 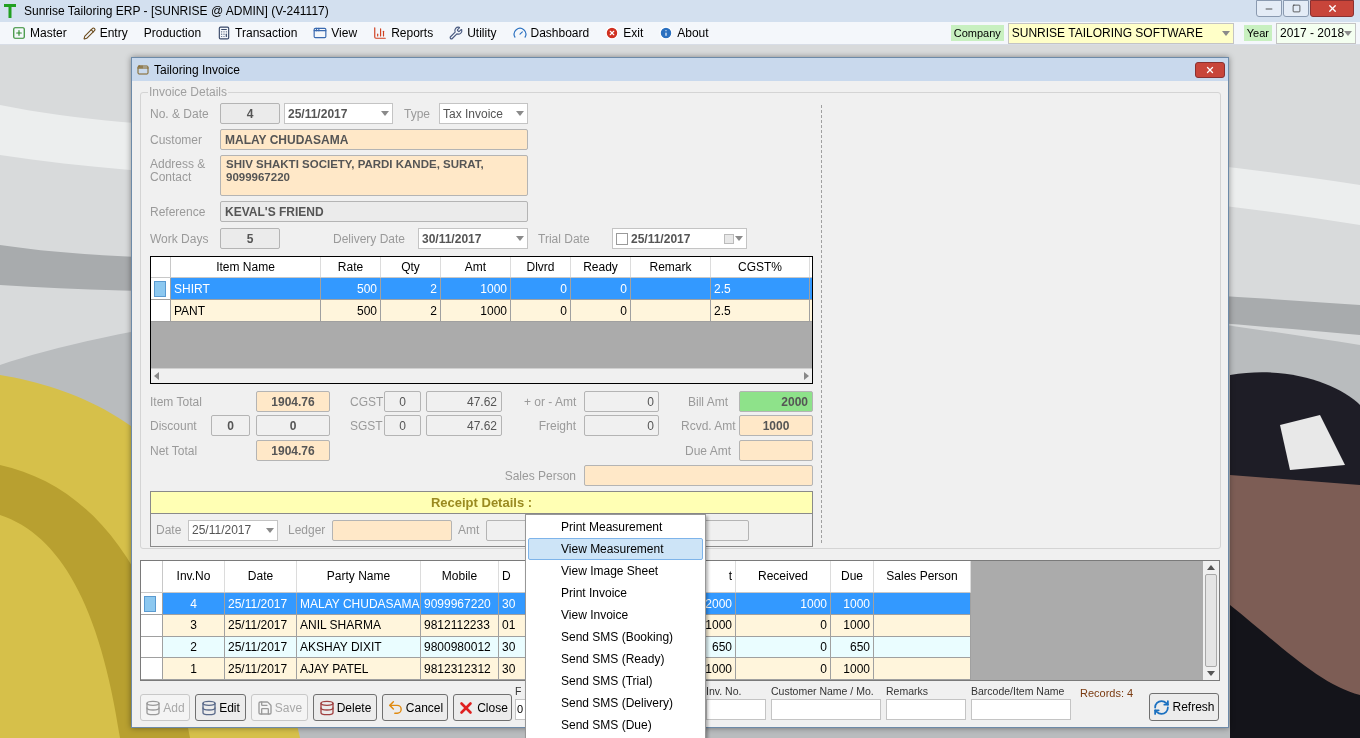 I want to click on table-cell: 9812112233, so click(x=460, y=625).